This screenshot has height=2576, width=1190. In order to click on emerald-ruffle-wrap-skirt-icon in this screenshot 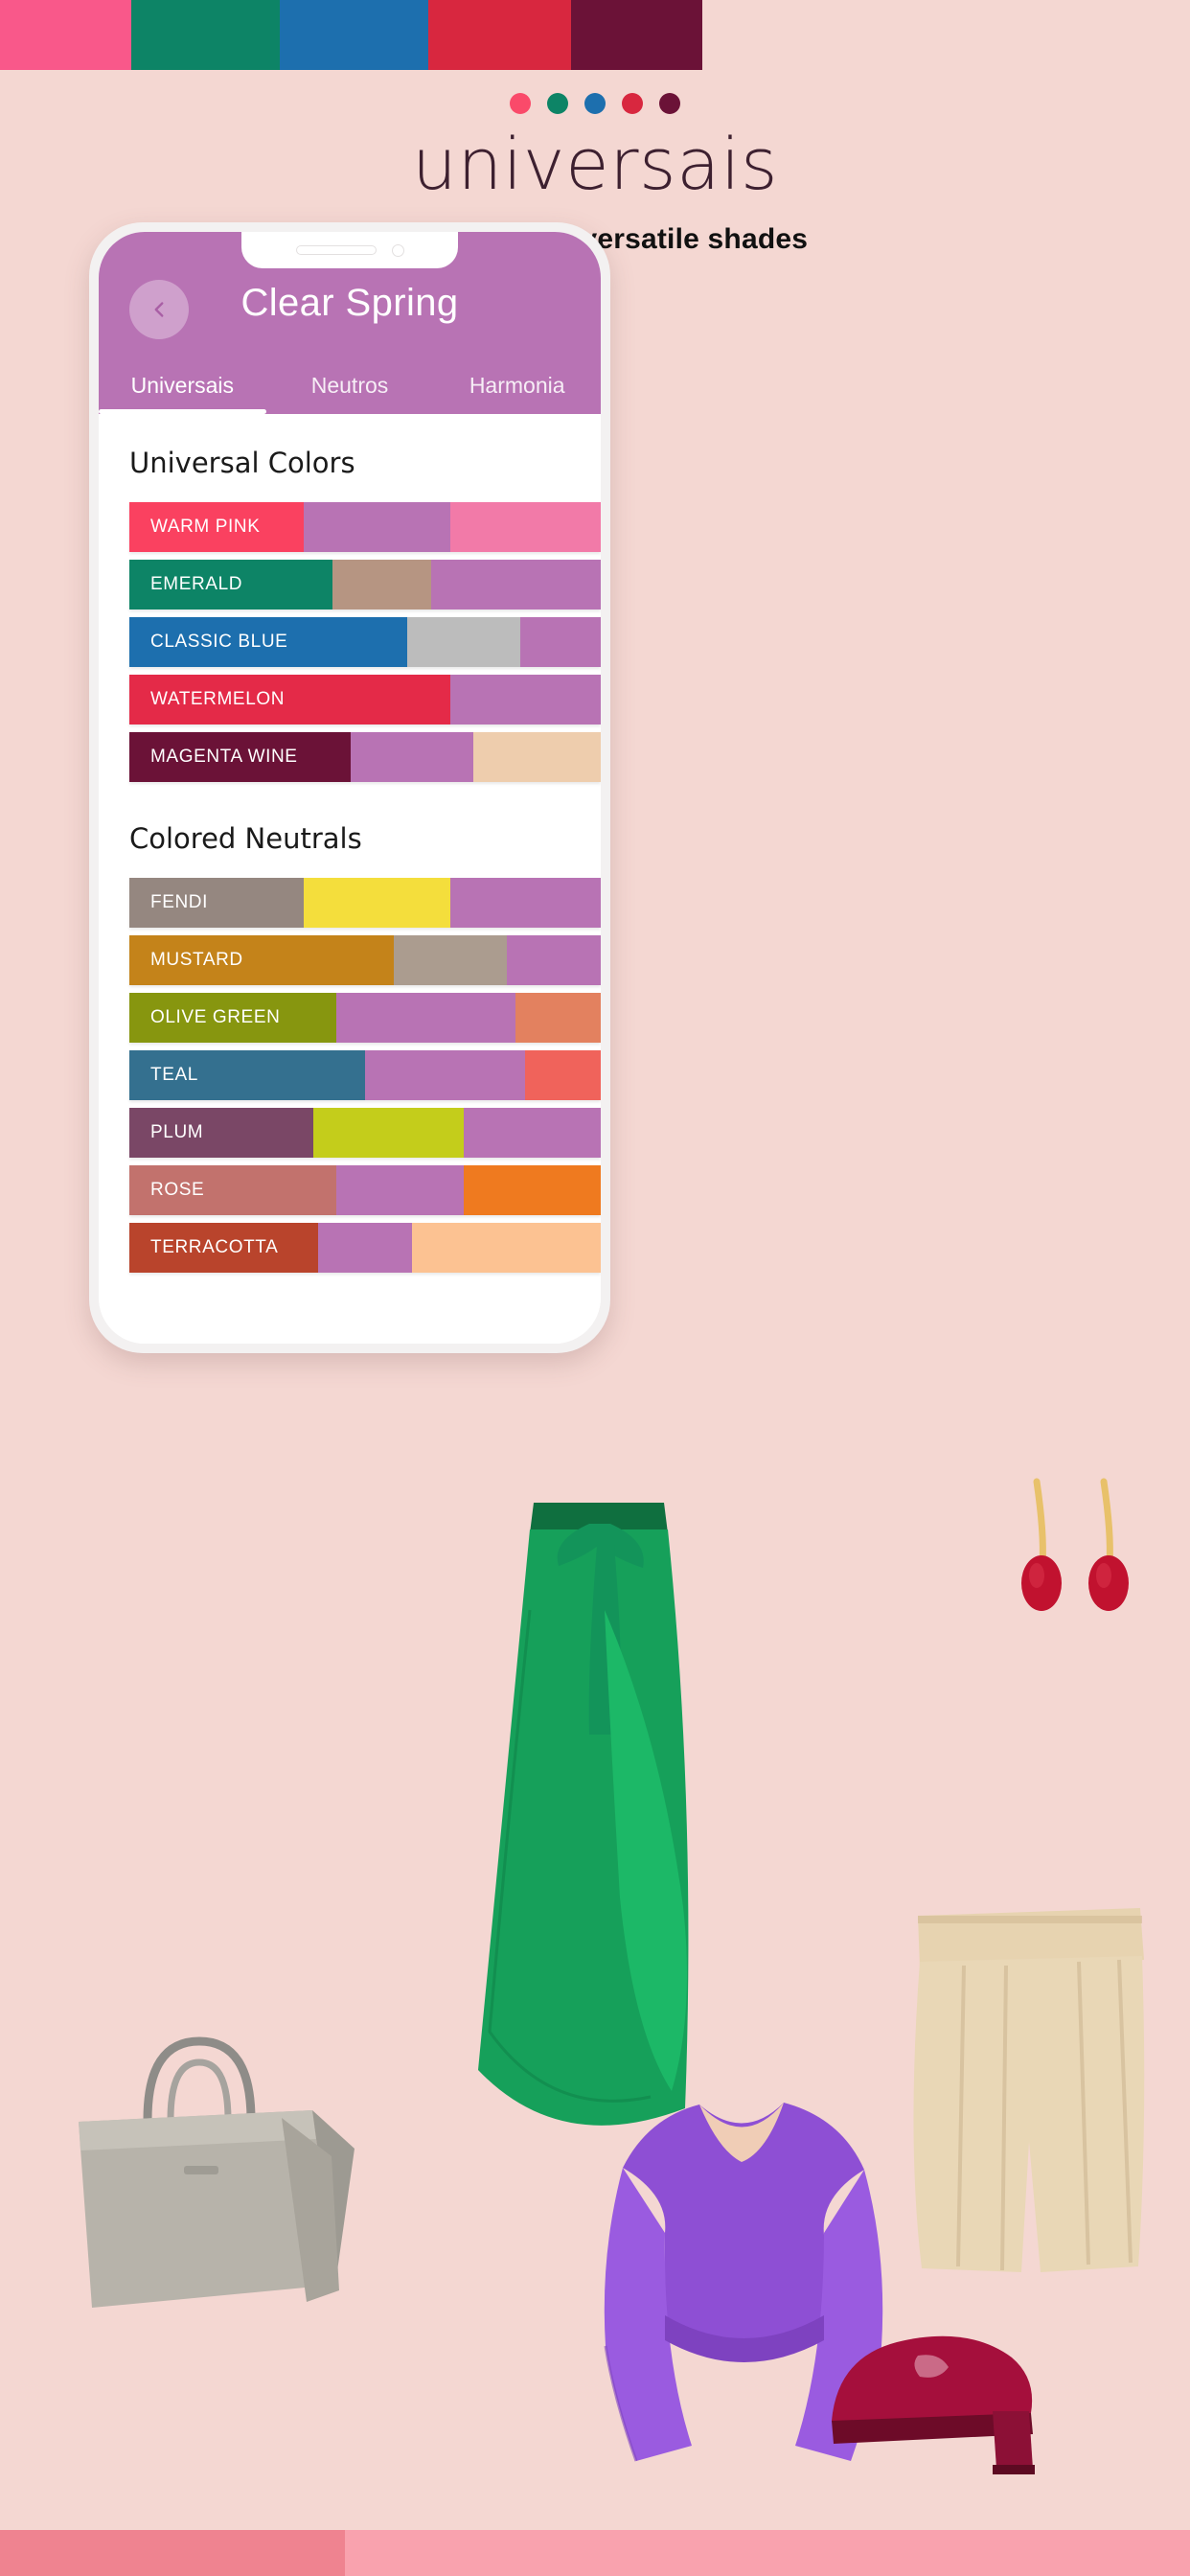, I will do `click(584, 1814)`.